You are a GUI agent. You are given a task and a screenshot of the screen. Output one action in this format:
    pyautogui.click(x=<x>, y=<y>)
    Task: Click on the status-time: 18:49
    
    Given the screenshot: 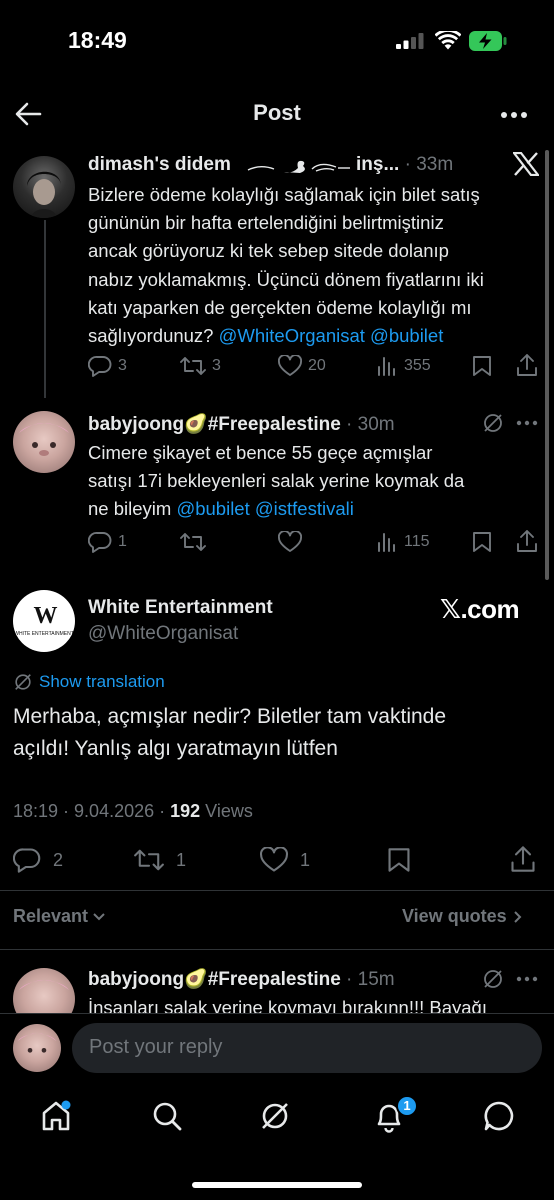 What is the action you would take?
    pyautogui.click(x=97, y=40)
    